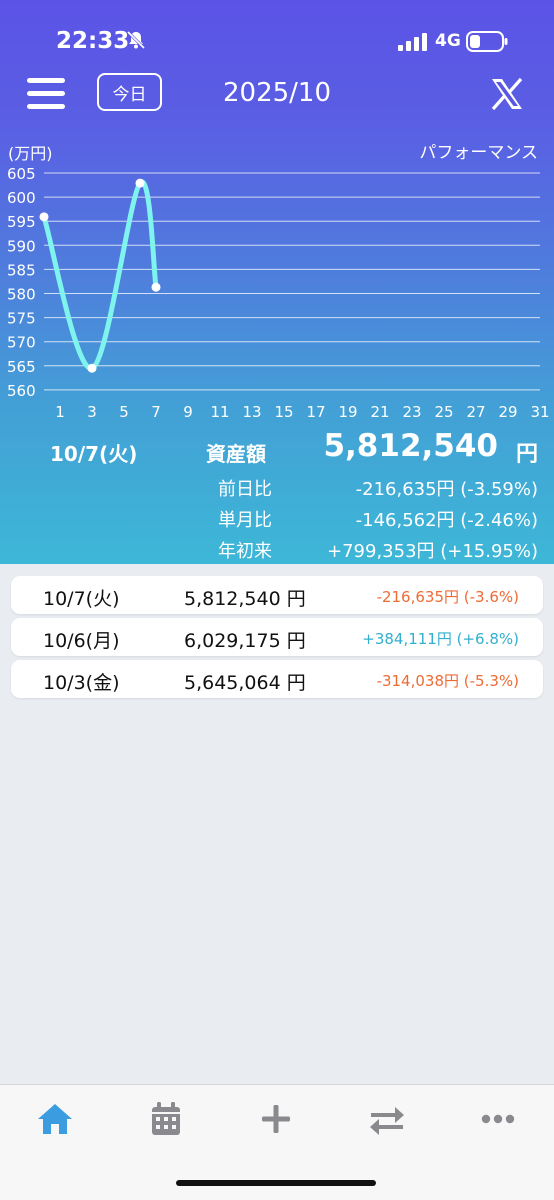 This screenshot has width=554, height=1200. What do you see at coordinates (387, 1119) in the screenshot?
I see `transfer-icon` at bounding box center [387, 1119].